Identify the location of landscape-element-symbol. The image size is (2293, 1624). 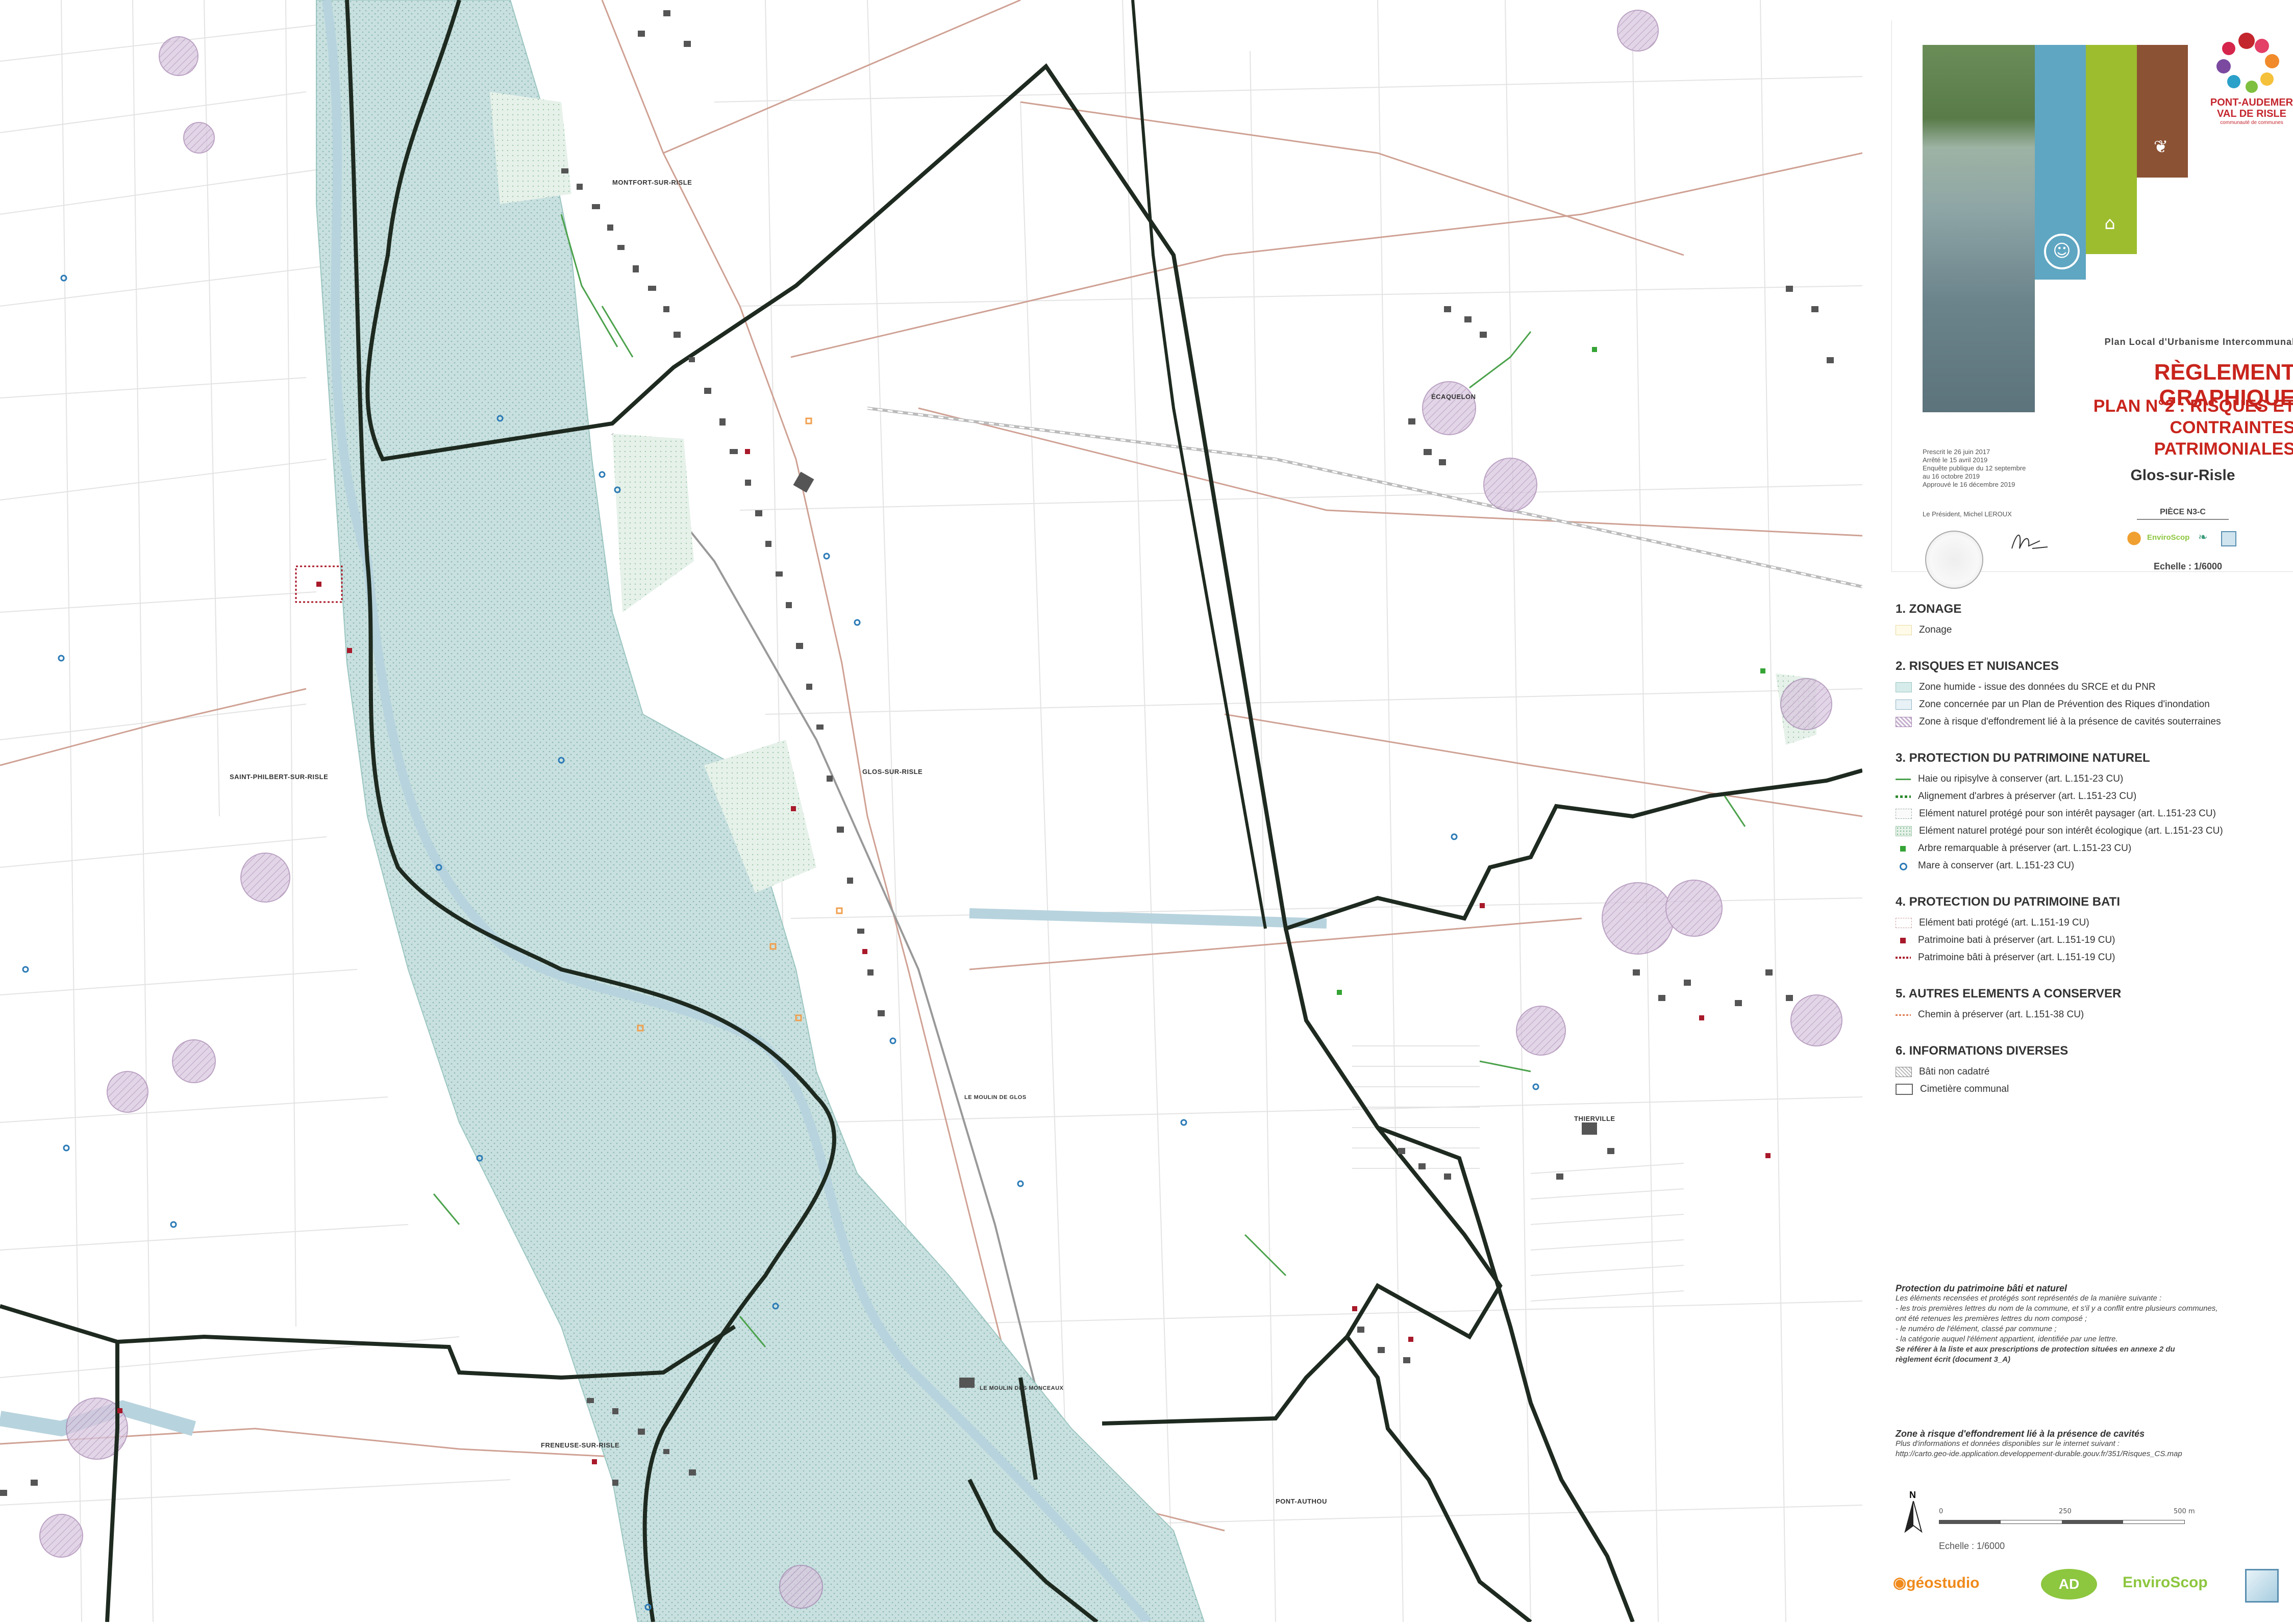
(1904, 814).